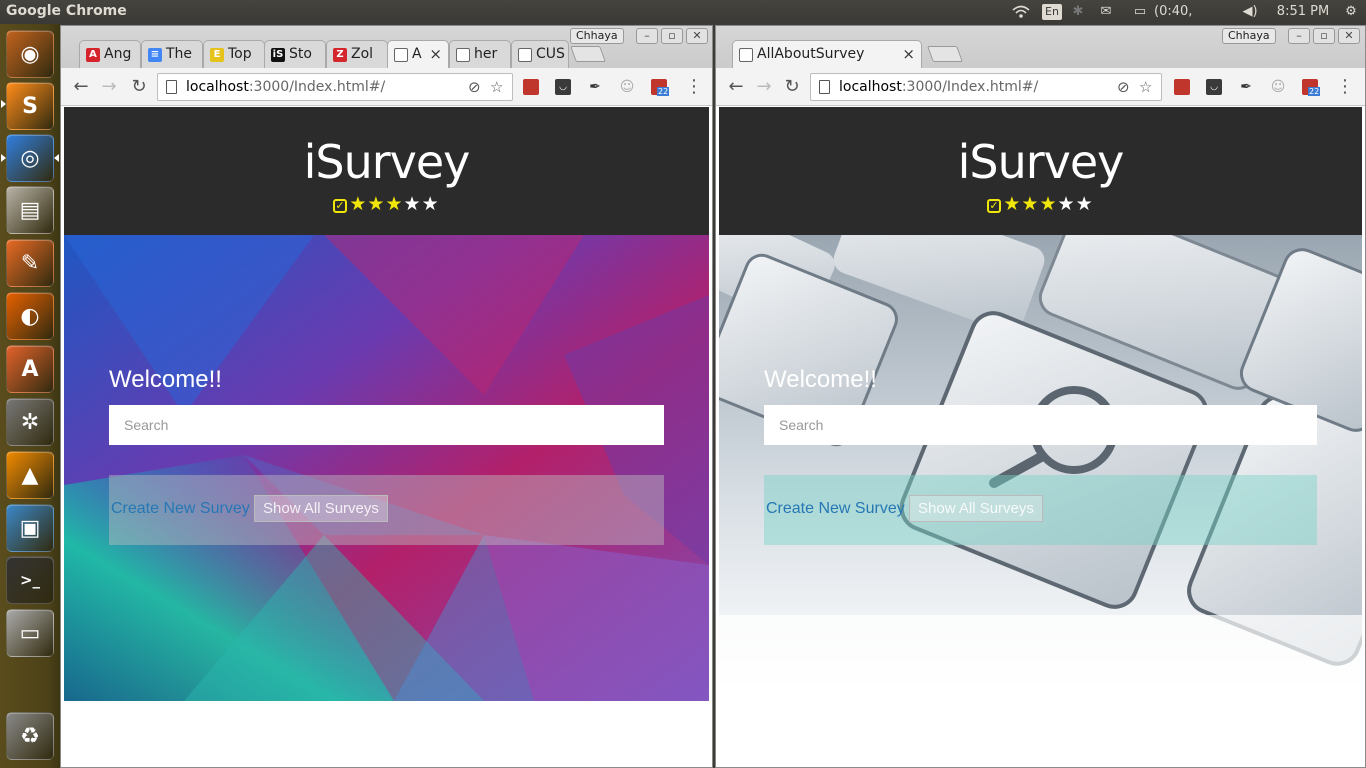  I want to click on sublime-text-icon: S, so click(30, 106).